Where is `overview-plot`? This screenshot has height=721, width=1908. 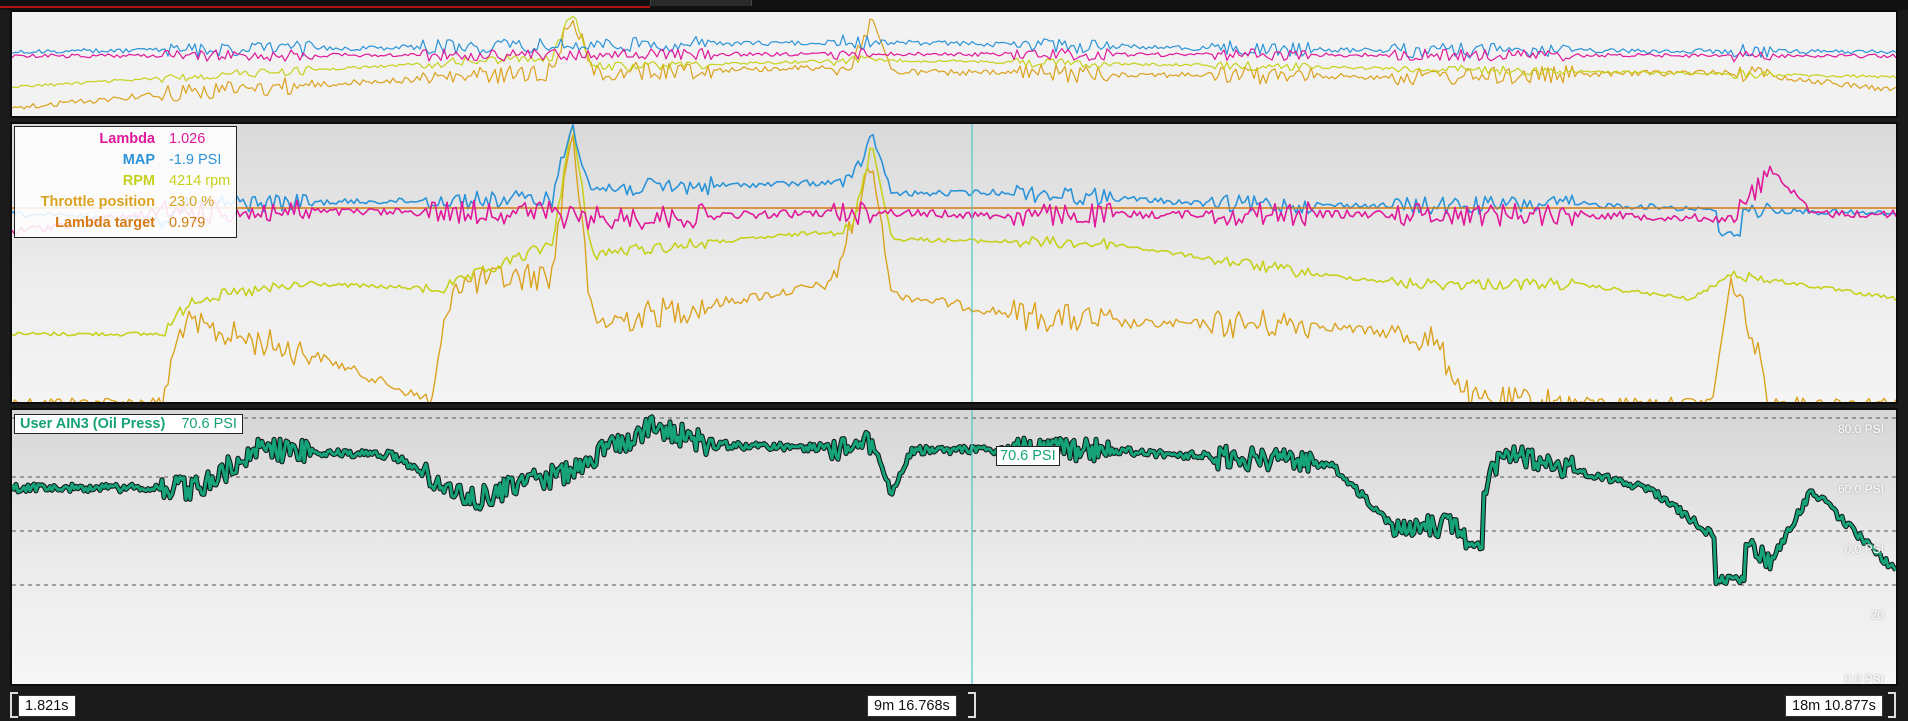 overview-plot is located at coordinates (954, 64).